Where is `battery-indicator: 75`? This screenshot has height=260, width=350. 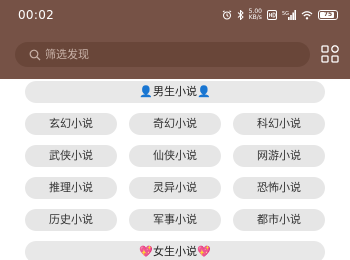
battery-indicator: 75 is located at coordinates (328, 15).